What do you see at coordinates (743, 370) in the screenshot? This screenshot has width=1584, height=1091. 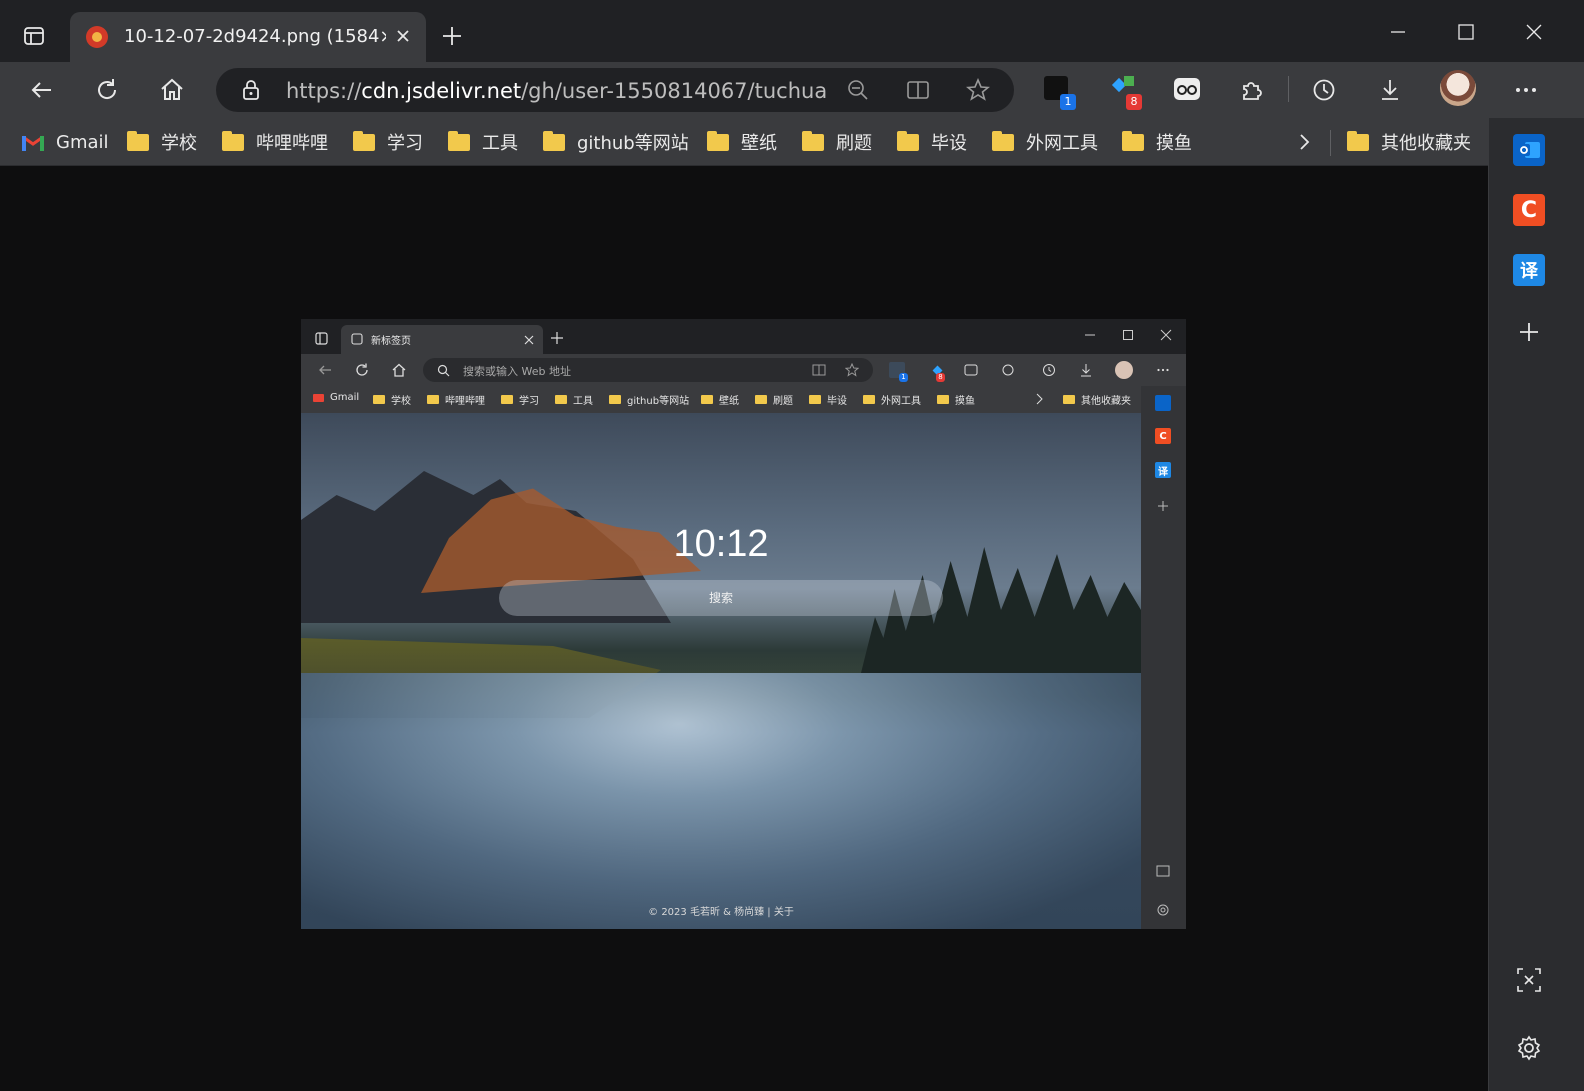 I see `inner-toolbar: 搜索或输入 Web 地址 1 8` at bounding box center [743, 370].